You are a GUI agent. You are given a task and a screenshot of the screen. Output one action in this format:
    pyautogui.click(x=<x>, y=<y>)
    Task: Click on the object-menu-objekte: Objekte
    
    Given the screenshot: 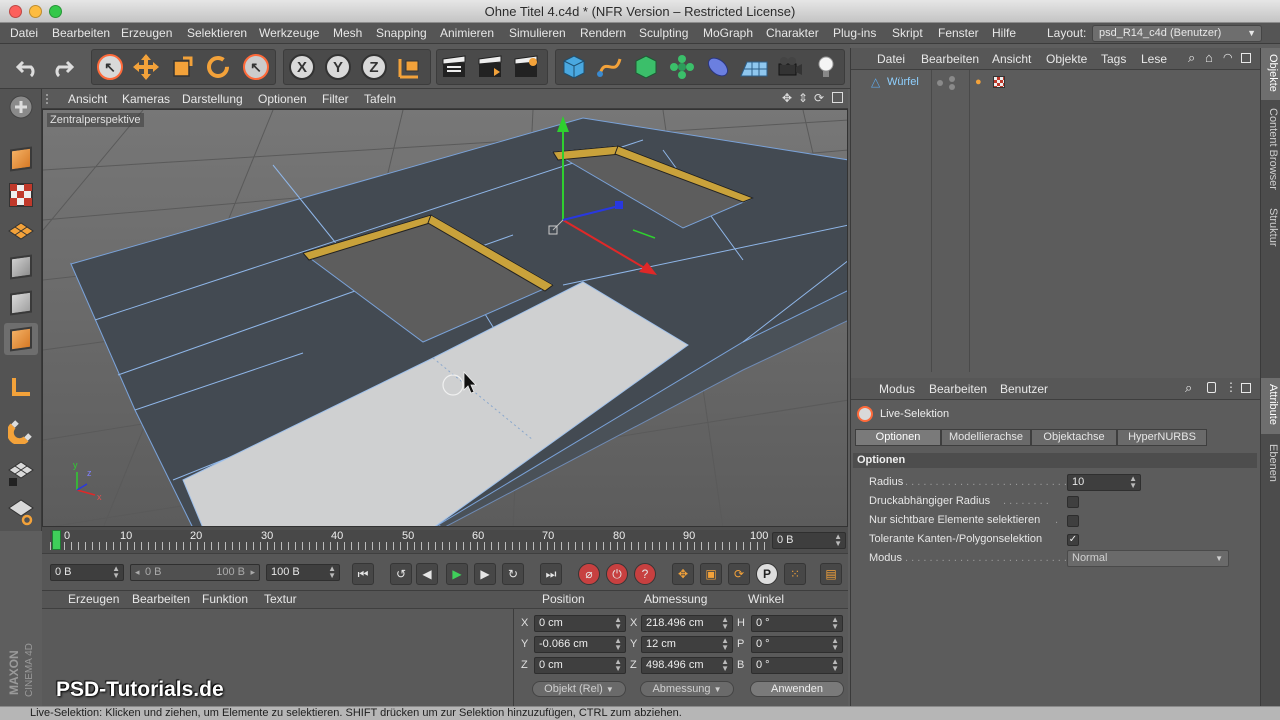 What is the action you would take?
    pyautogui.click(x=1066, y=59)
    